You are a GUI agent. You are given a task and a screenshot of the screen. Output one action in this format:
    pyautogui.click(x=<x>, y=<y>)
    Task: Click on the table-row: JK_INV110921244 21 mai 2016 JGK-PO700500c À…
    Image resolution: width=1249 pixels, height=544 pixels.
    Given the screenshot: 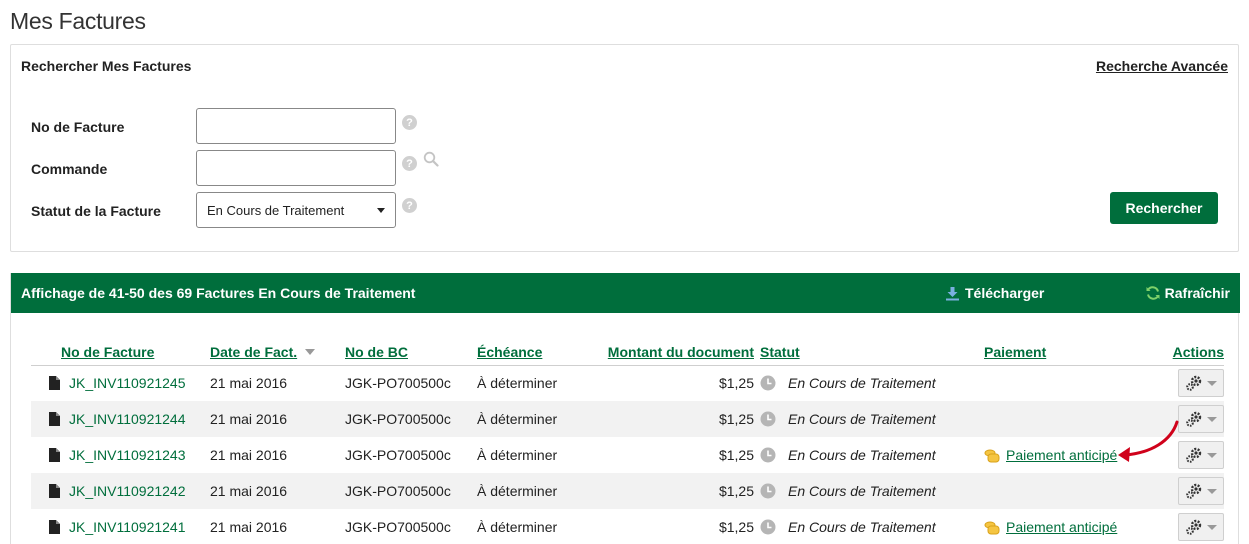 What is the action you would take?
    pyautogui.click(x=627, y=419)
    